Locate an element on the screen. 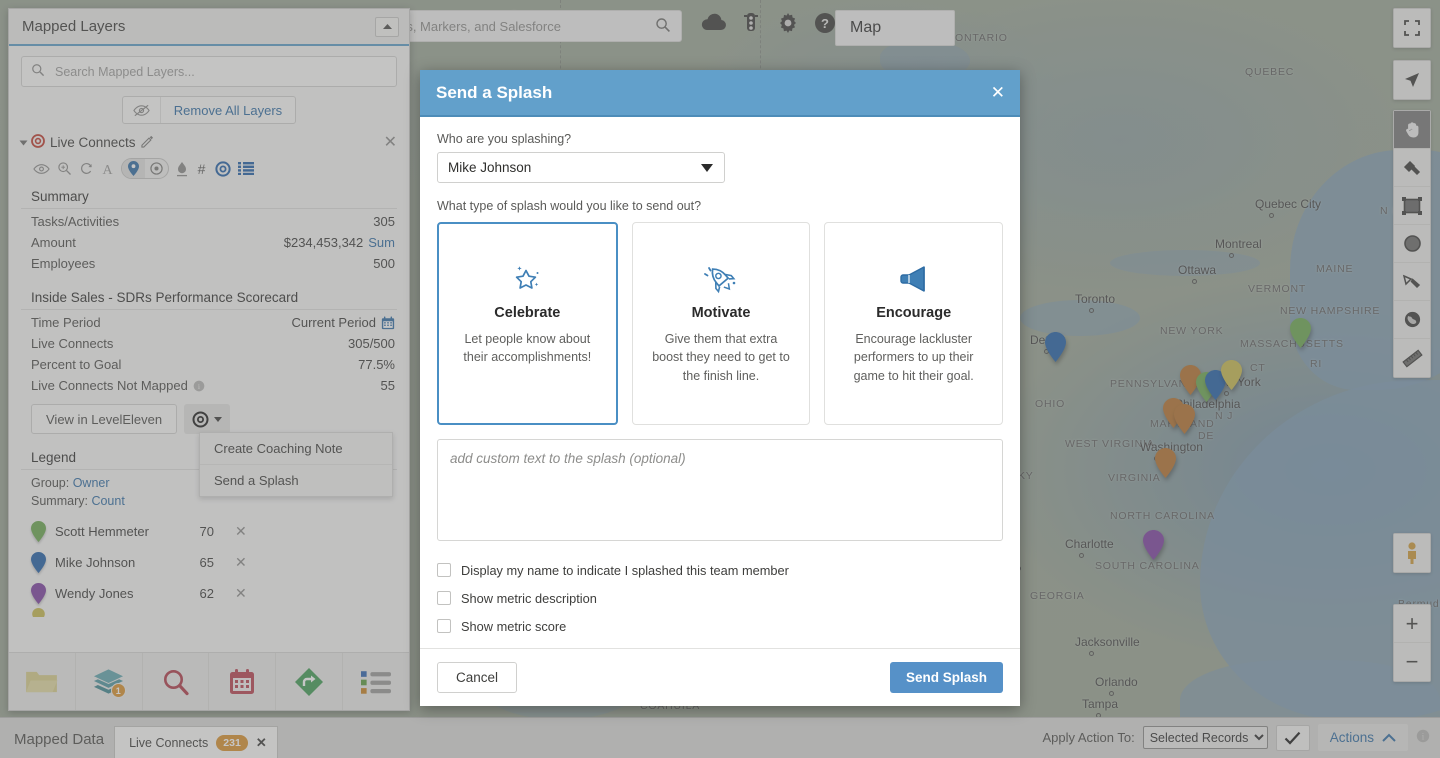 The image size is (1440, 758). dialog-footer: Cancel Send Splash is located at coordinates (720, 677).